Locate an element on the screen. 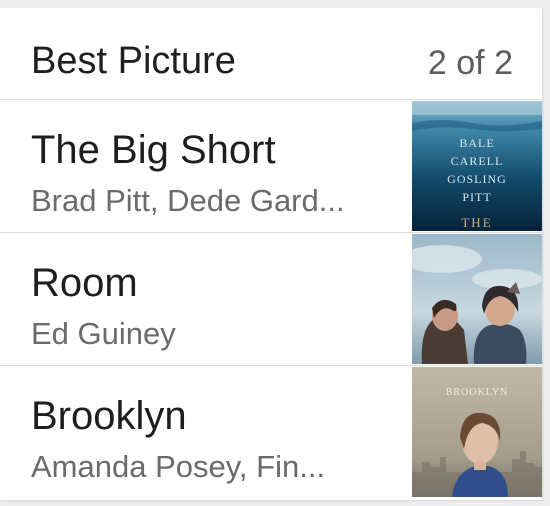  poster-title: BROOKLYN is located at coordinates (477, 392).